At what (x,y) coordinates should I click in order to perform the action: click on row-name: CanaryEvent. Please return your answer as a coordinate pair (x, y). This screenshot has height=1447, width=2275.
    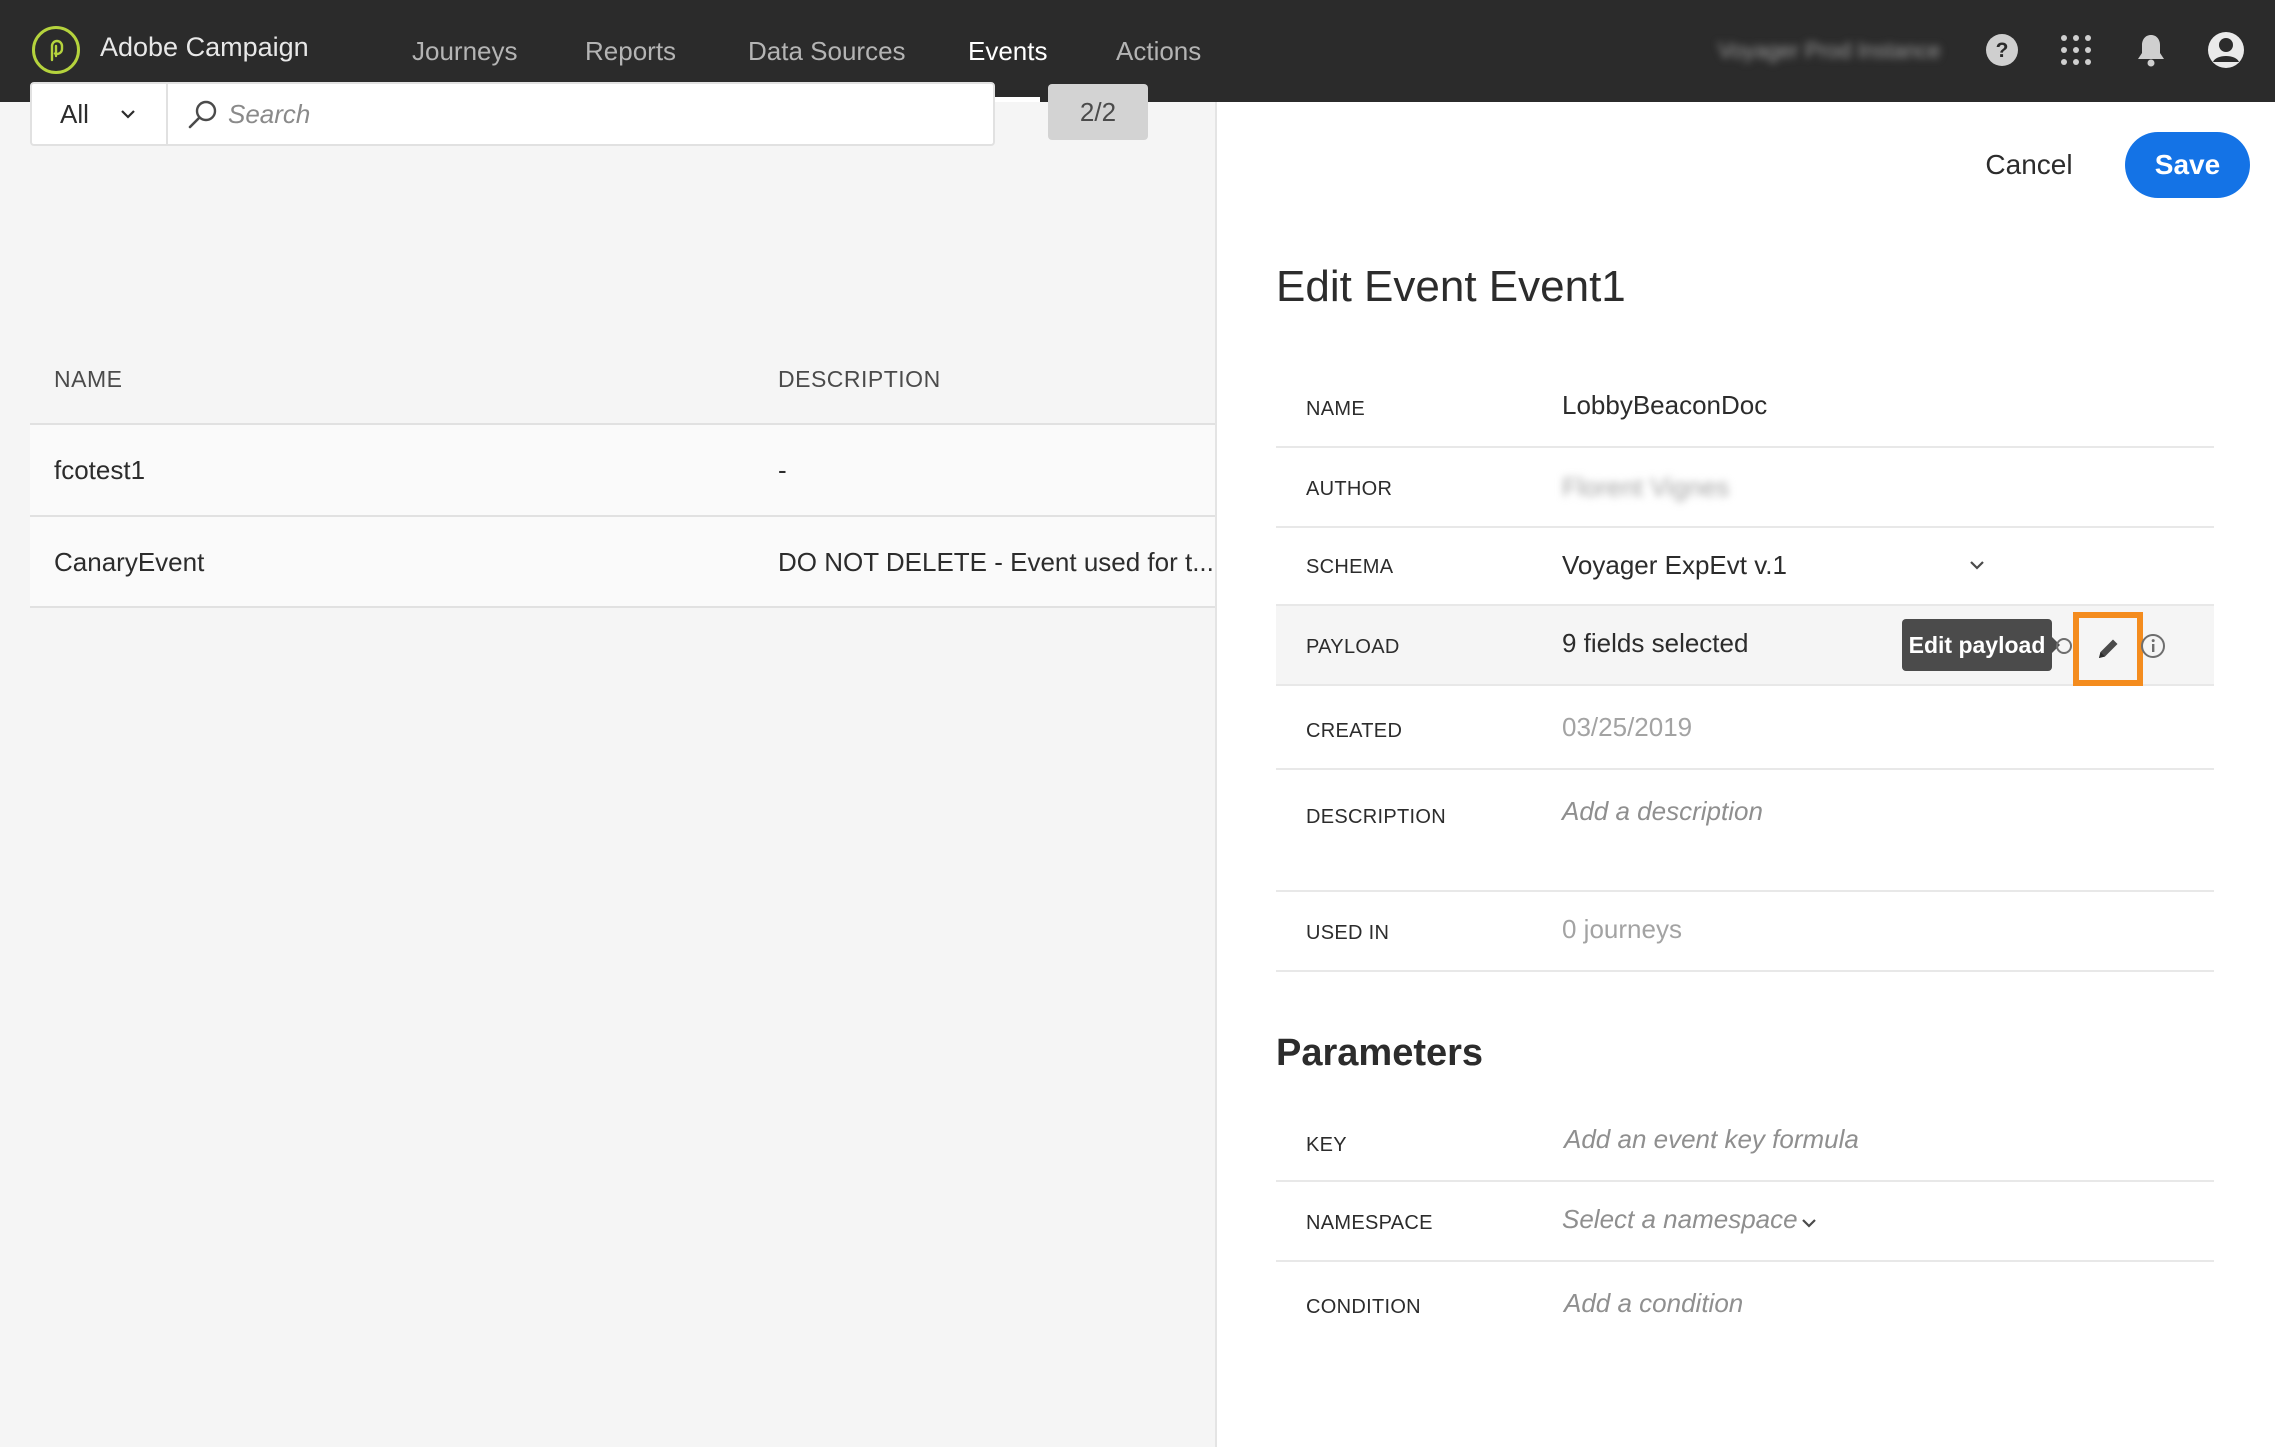
    Looking at the image, I should click on (129, 561).